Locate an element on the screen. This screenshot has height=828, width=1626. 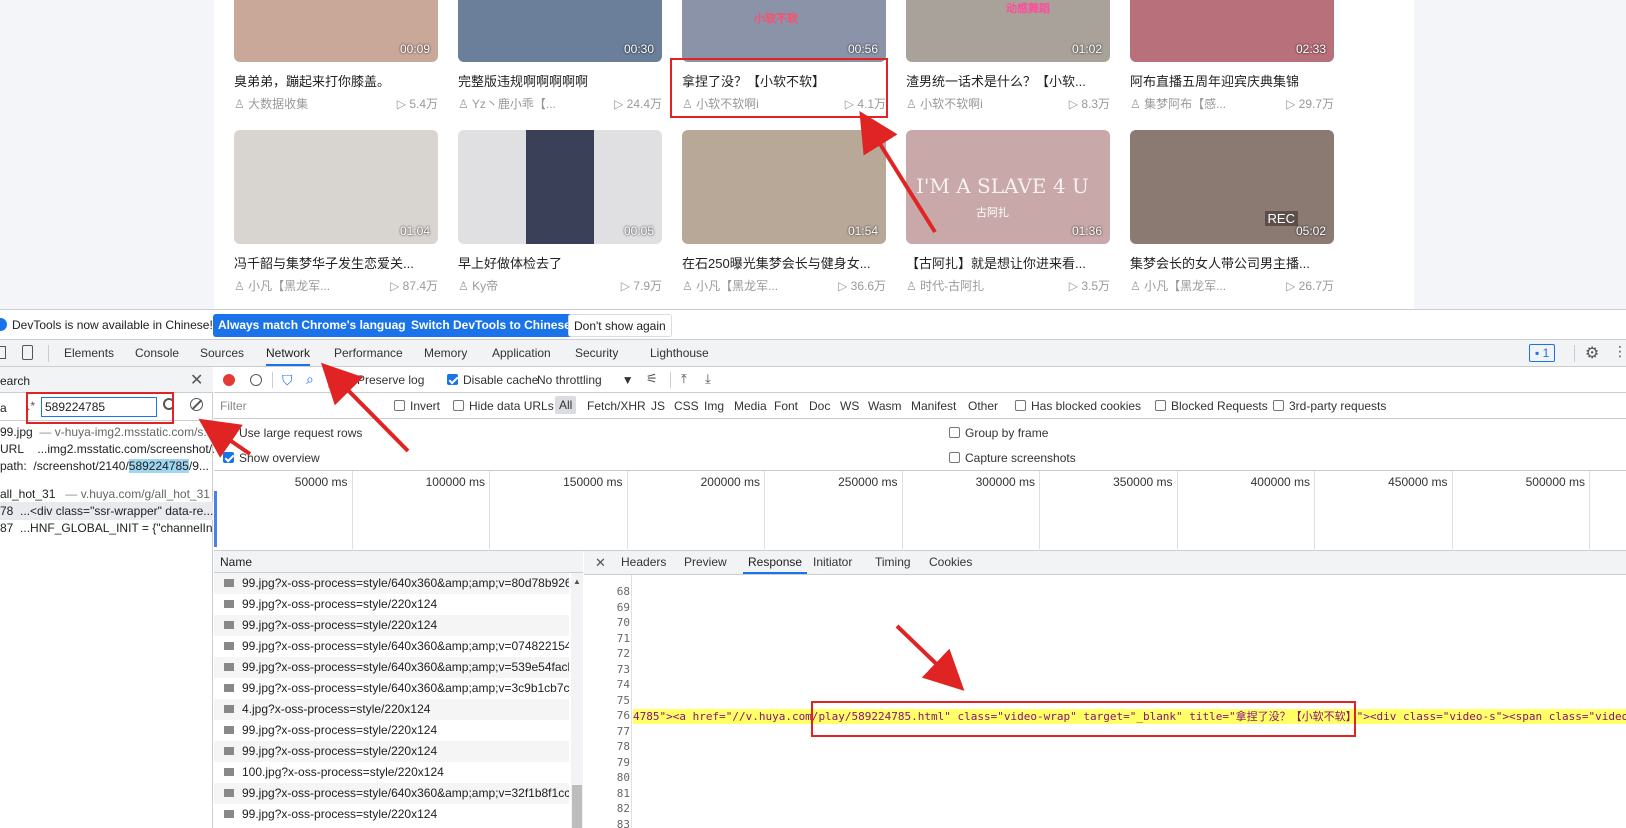
arrow-to-search-button is located at coordinates (365, 407).